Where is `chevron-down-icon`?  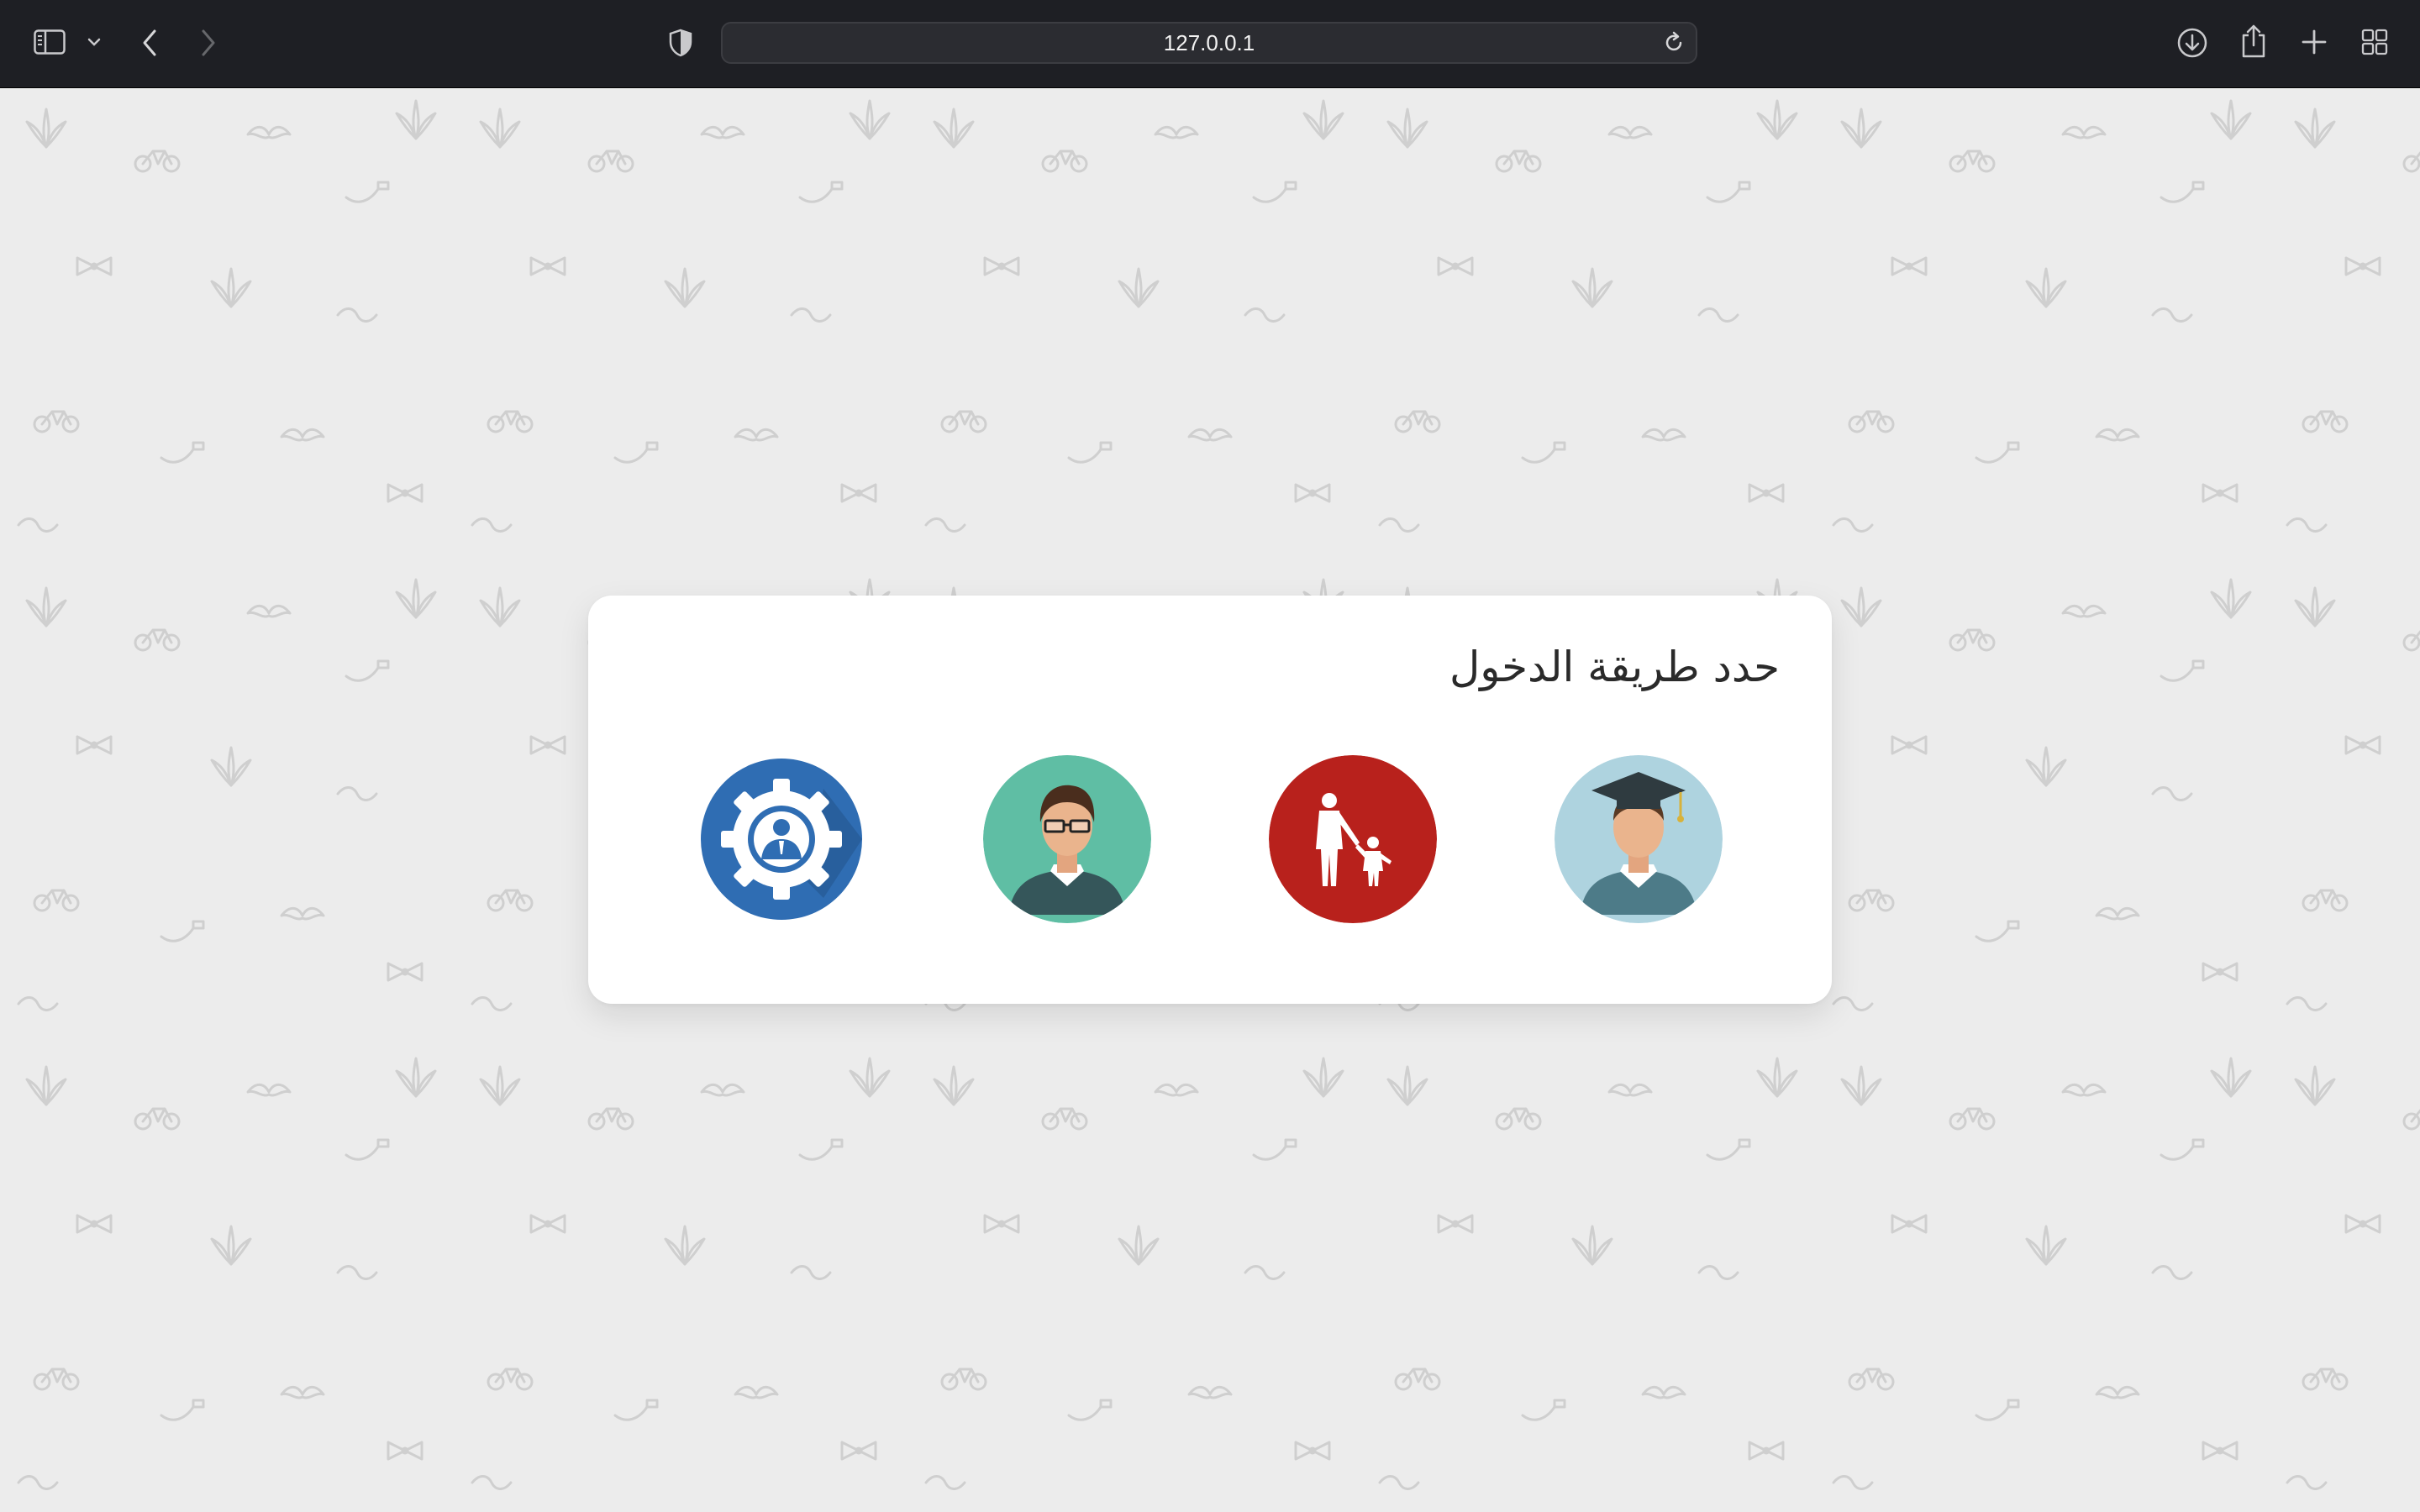 chevron-down-icon is located at coordinates (94, 42).